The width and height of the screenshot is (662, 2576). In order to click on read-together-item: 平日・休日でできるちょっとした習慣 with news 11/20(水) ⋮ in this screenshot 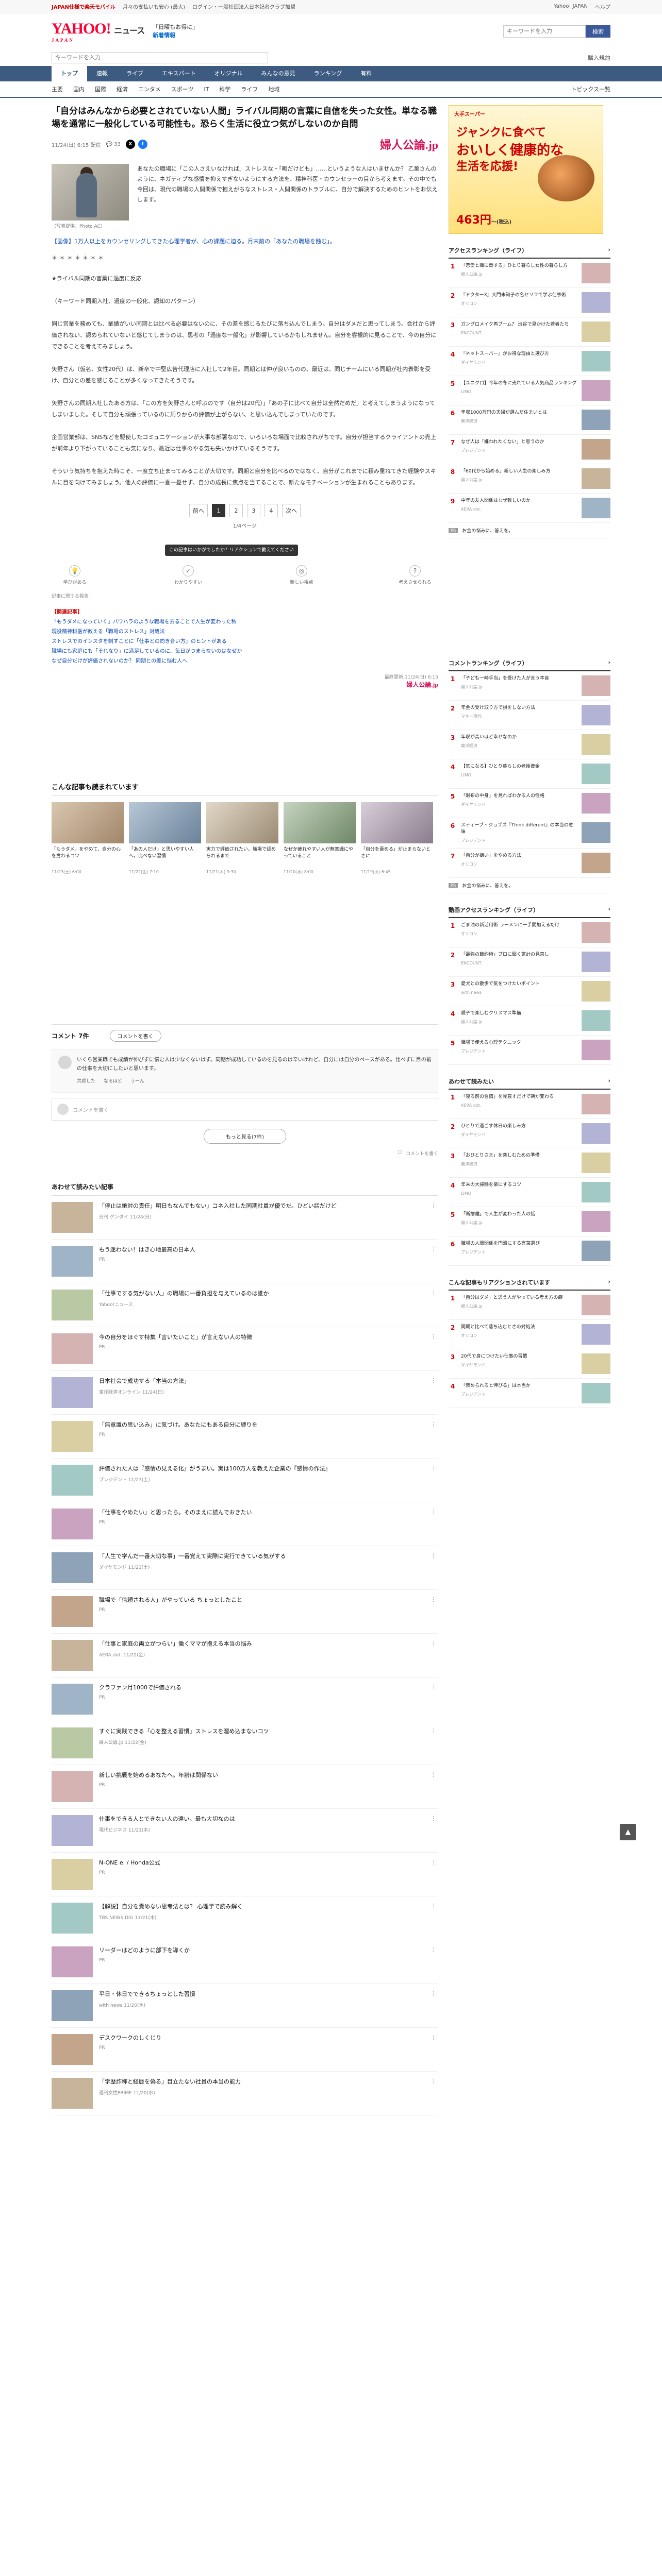, I will do `click(245, 2006)`.